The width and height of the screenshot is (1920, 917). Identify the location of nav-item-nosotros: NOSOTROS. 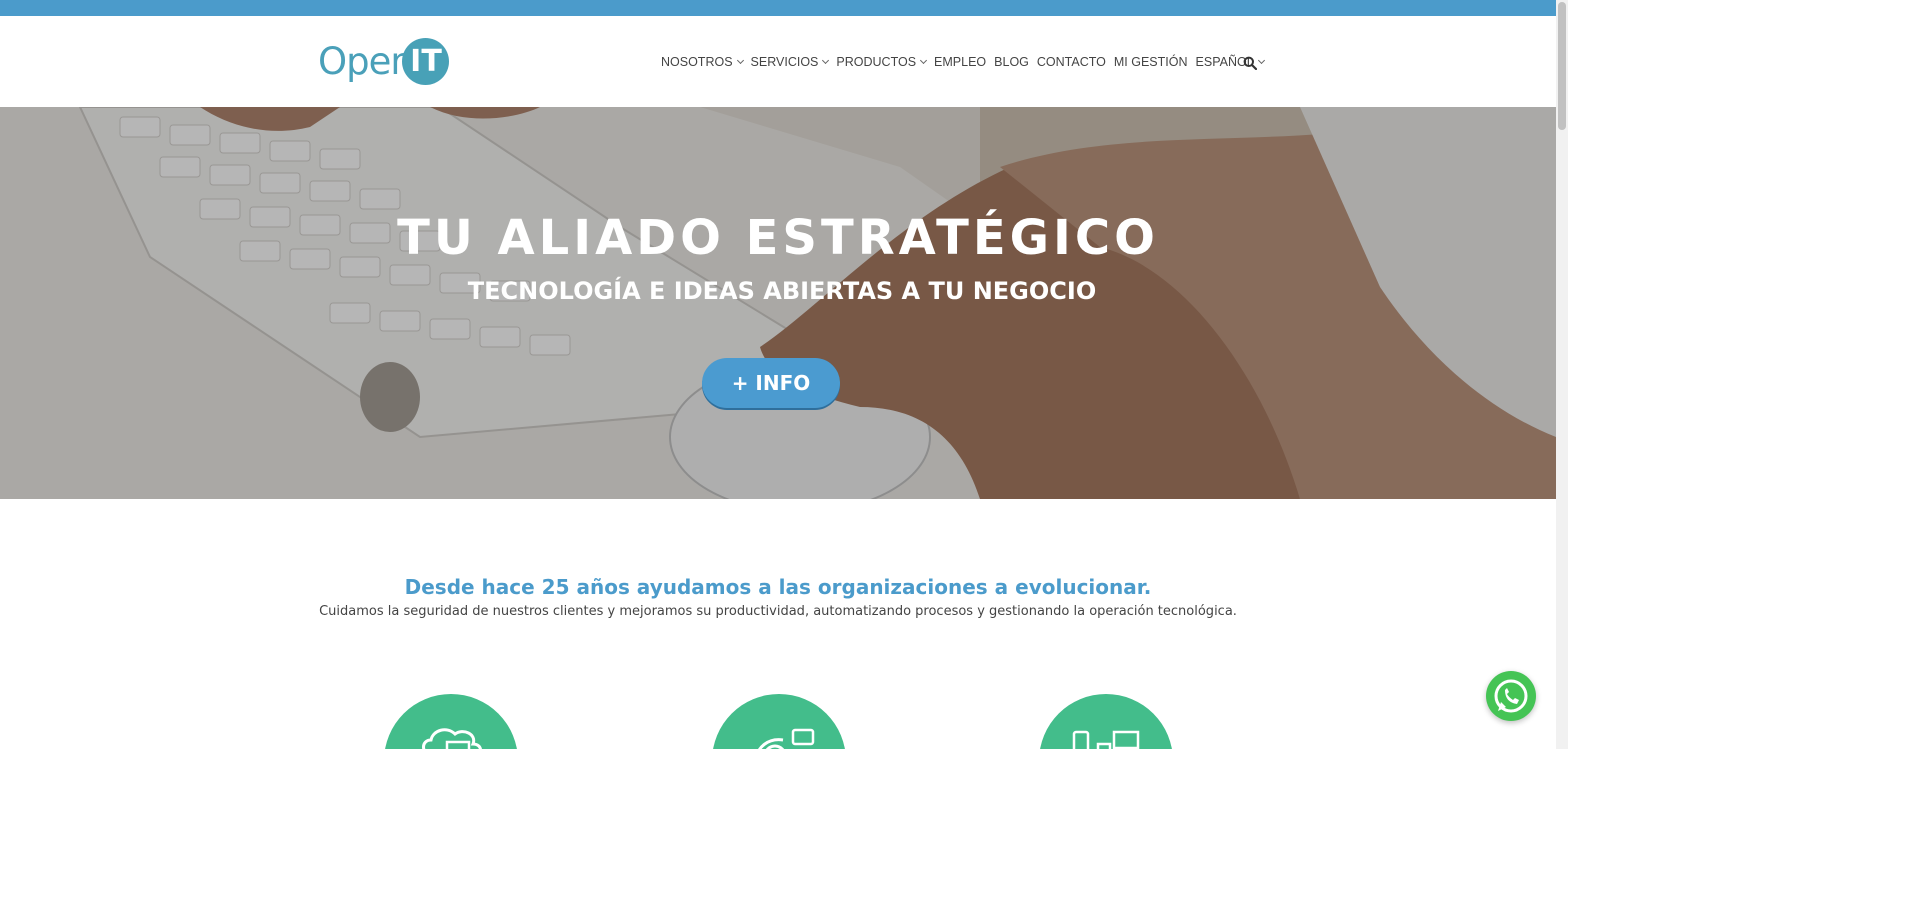
(702, 62).